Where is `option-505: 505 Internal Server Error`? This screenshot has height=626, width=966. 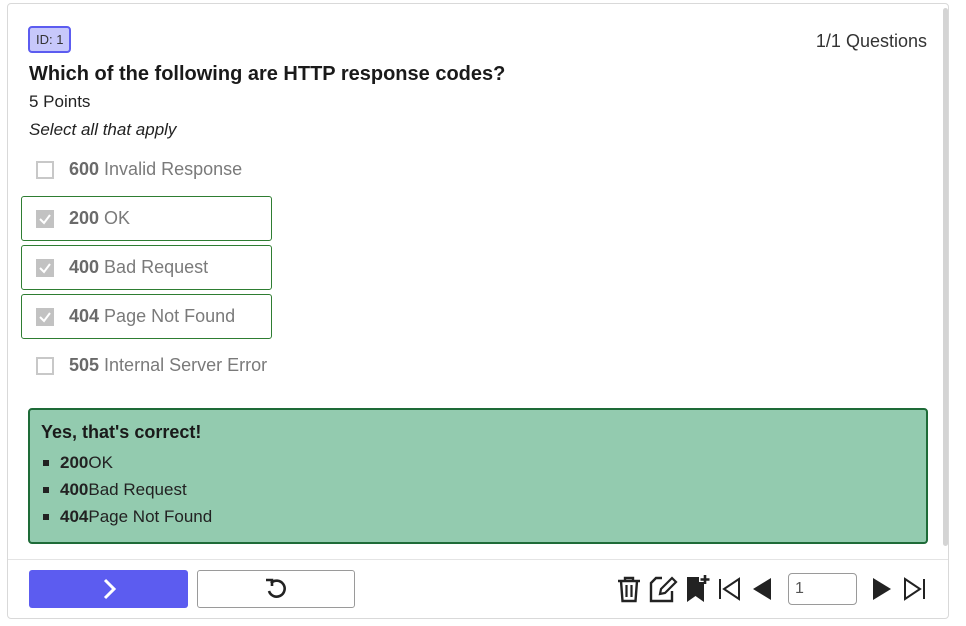 option-505: 505 Internal Server Error is located at coordinates (146, 365).